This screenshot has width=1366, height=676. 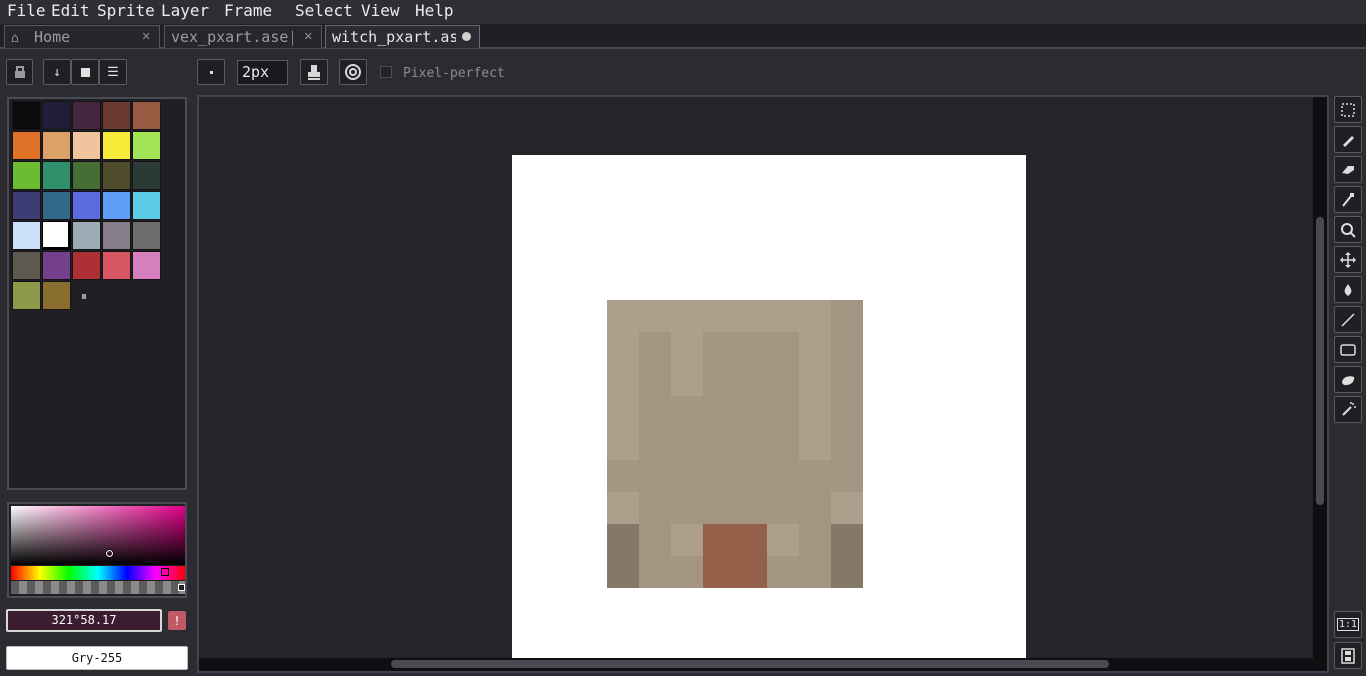 I want to click on ink-button, so click(x=314, y=72).